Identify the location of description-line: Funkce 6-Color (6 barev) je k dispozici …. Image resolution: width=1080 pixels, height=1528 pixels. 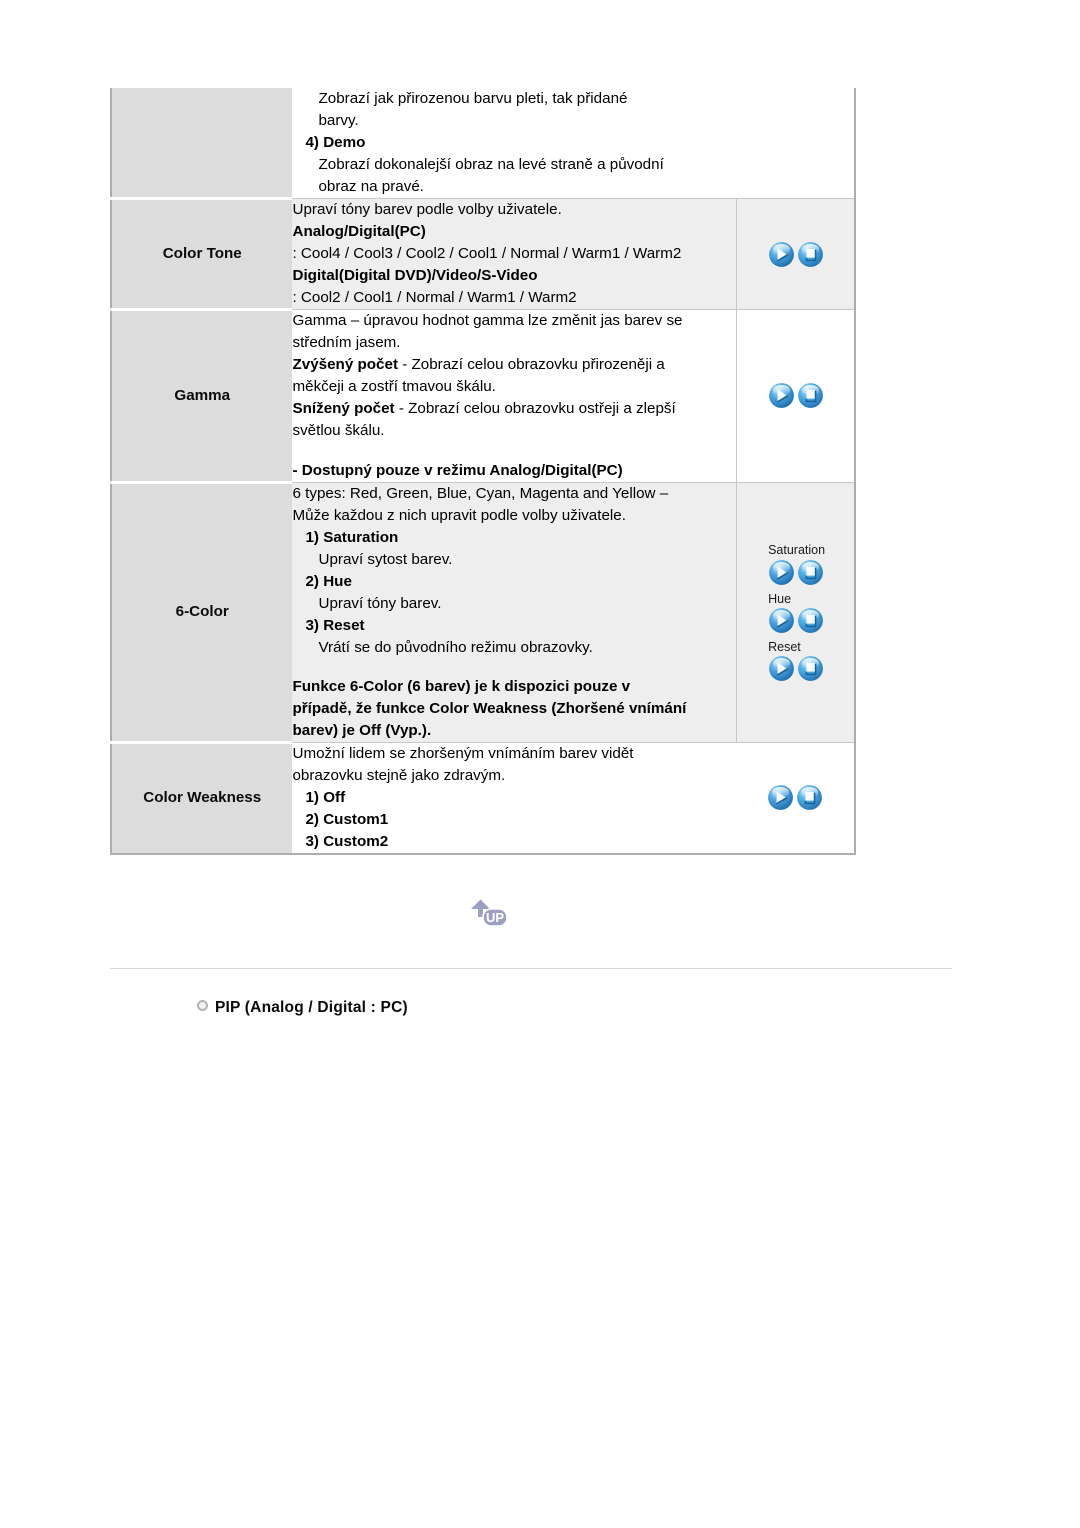
(461, 686).